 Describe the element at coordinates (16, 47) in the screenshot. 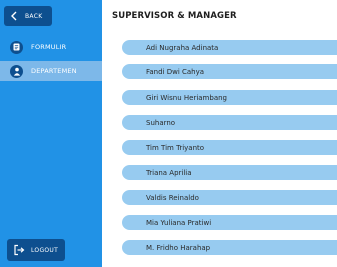

I see `document-icon` at that location.